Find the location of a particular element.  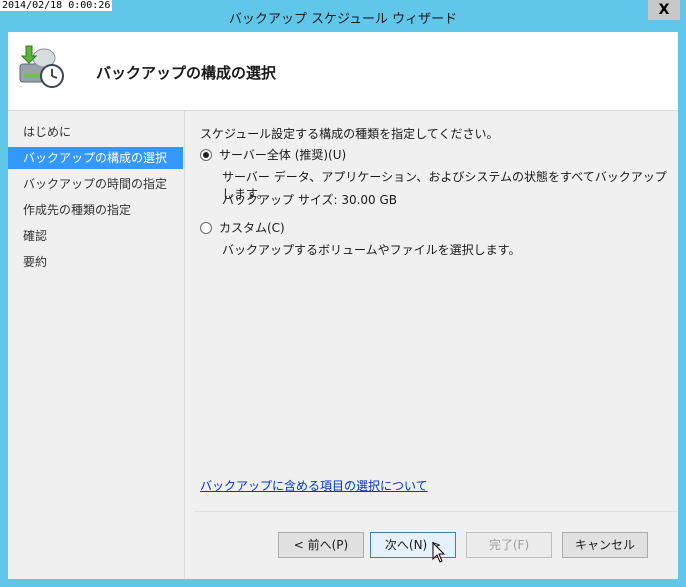

cancel-button: キャンセル is located at coordinates (605, 545).